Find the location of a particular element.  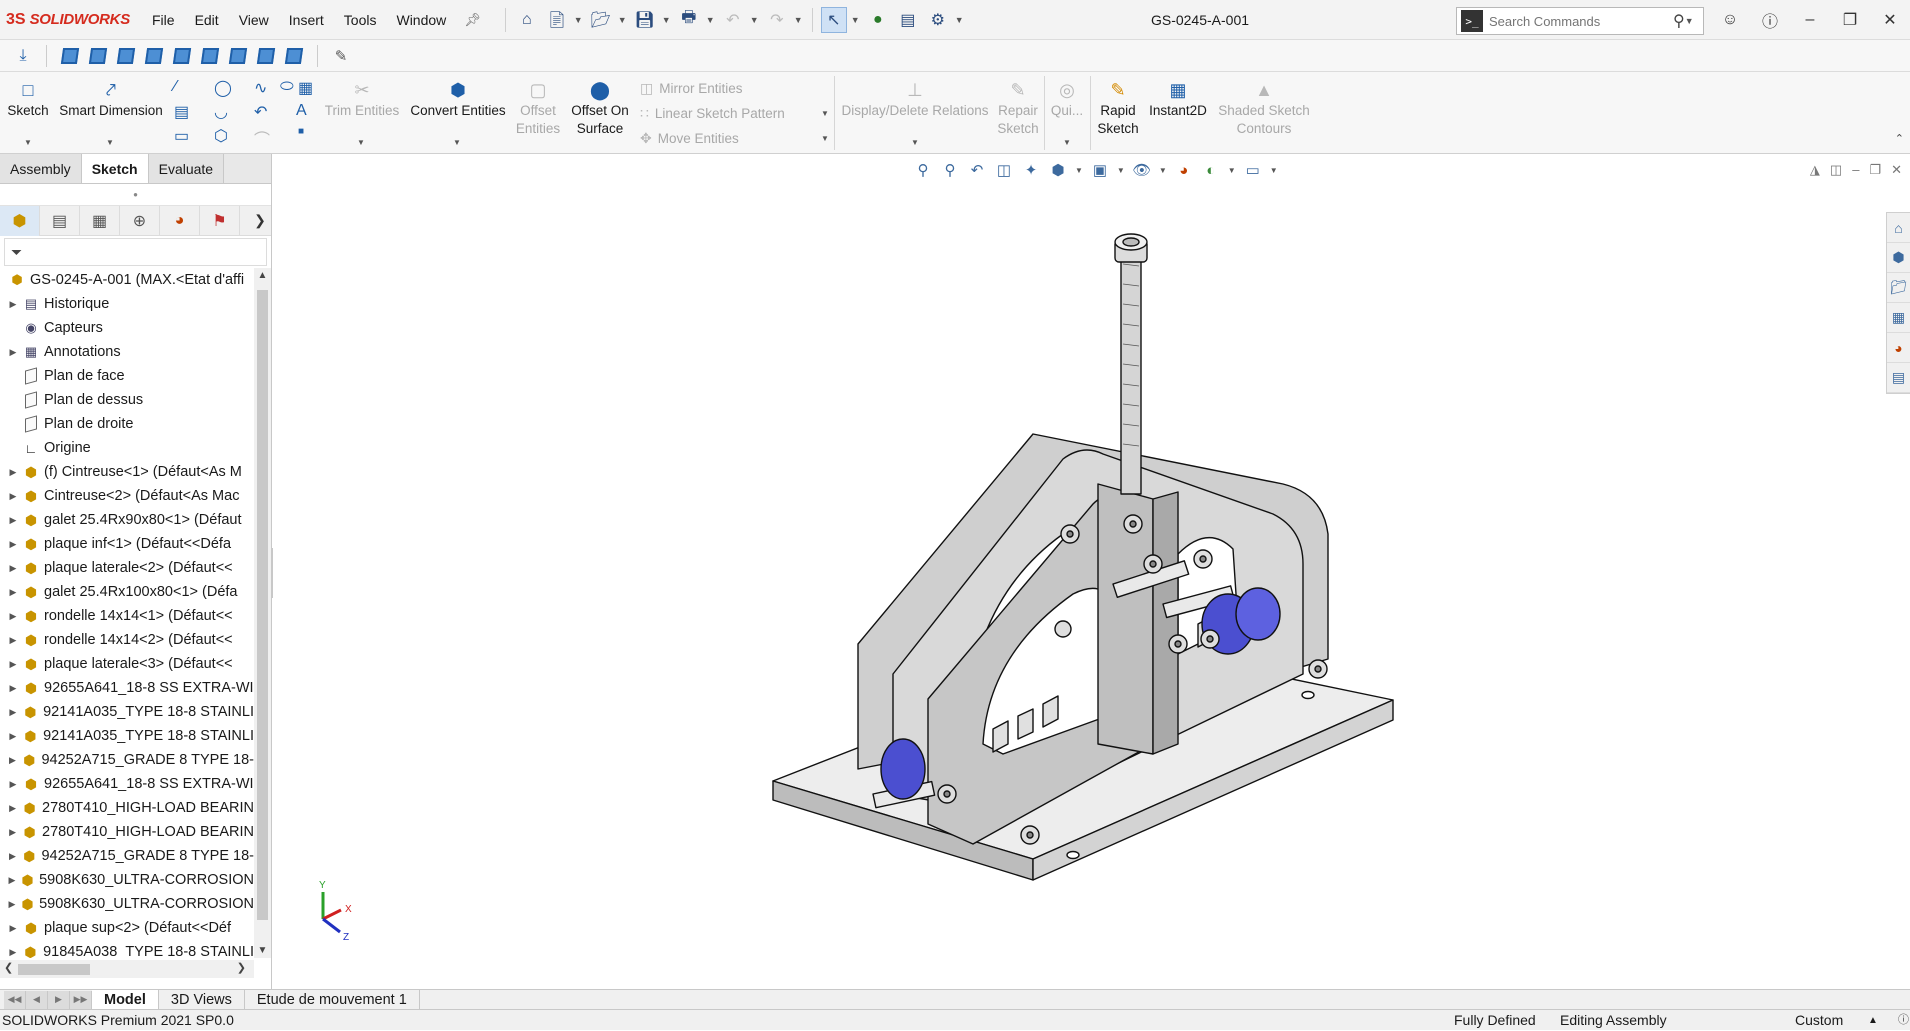

home-icon: ⌂ is located at coordinates (527, 20).